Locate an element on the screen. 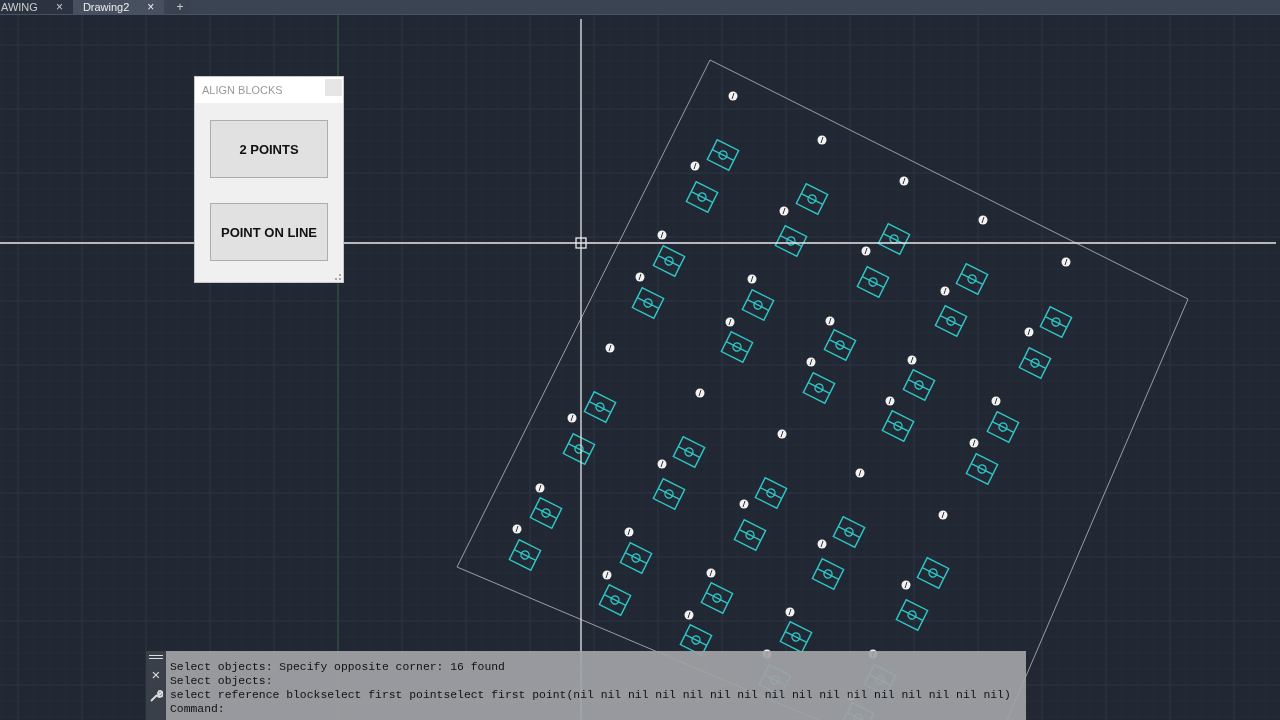  file-tab: AWING × is located at coordinates (36, 7).